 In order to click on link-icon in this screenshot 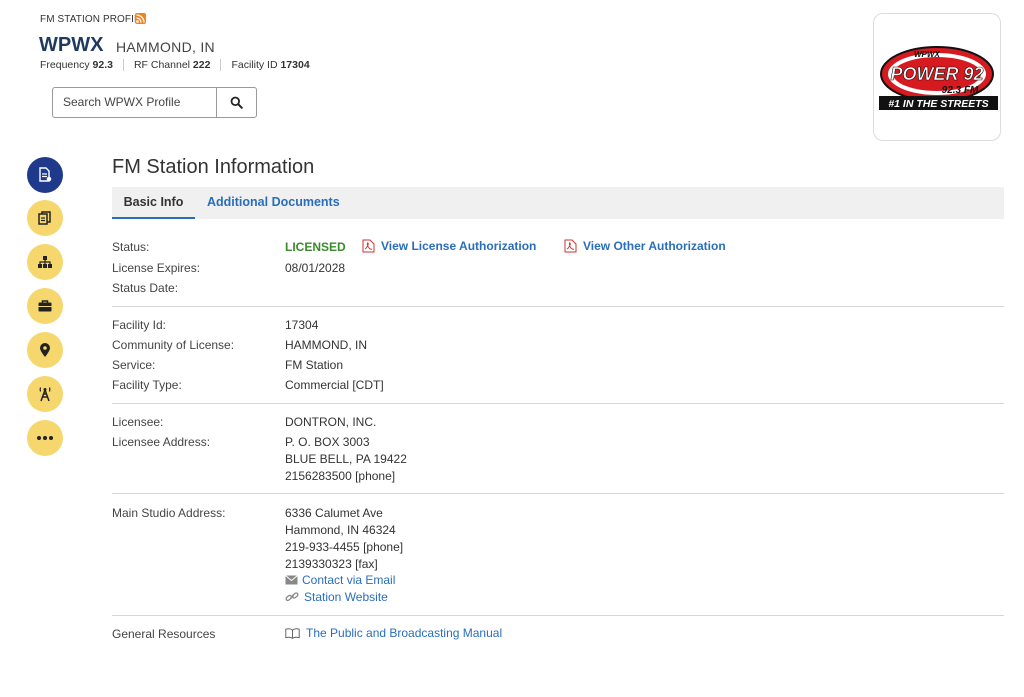, I will do `click(292, 597)`.